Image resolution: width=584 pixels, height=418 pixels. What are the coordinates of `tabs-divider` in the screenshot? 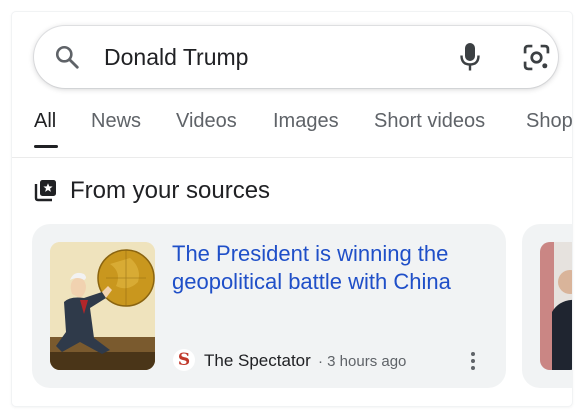 It's located at (292, 157).